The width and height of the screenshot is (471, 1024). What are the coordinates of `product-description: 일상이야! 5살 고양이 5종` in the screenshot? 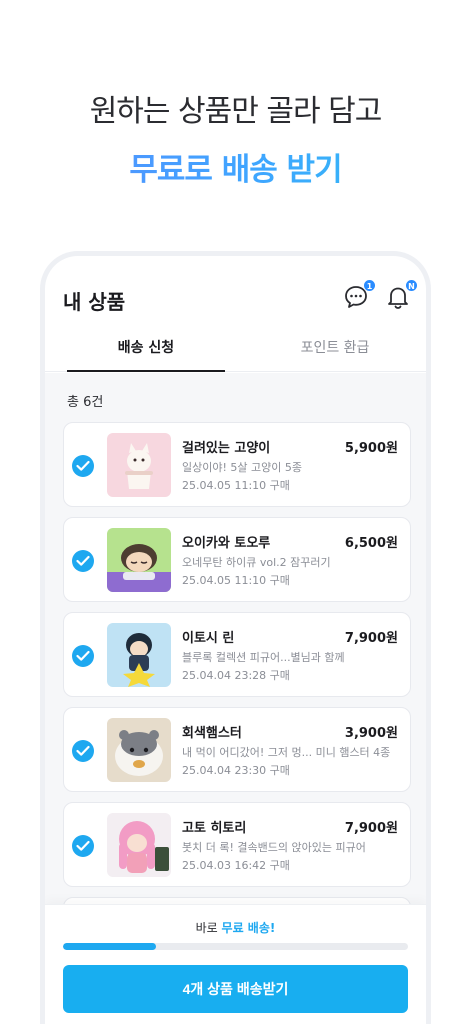 It's located at (242, 467).